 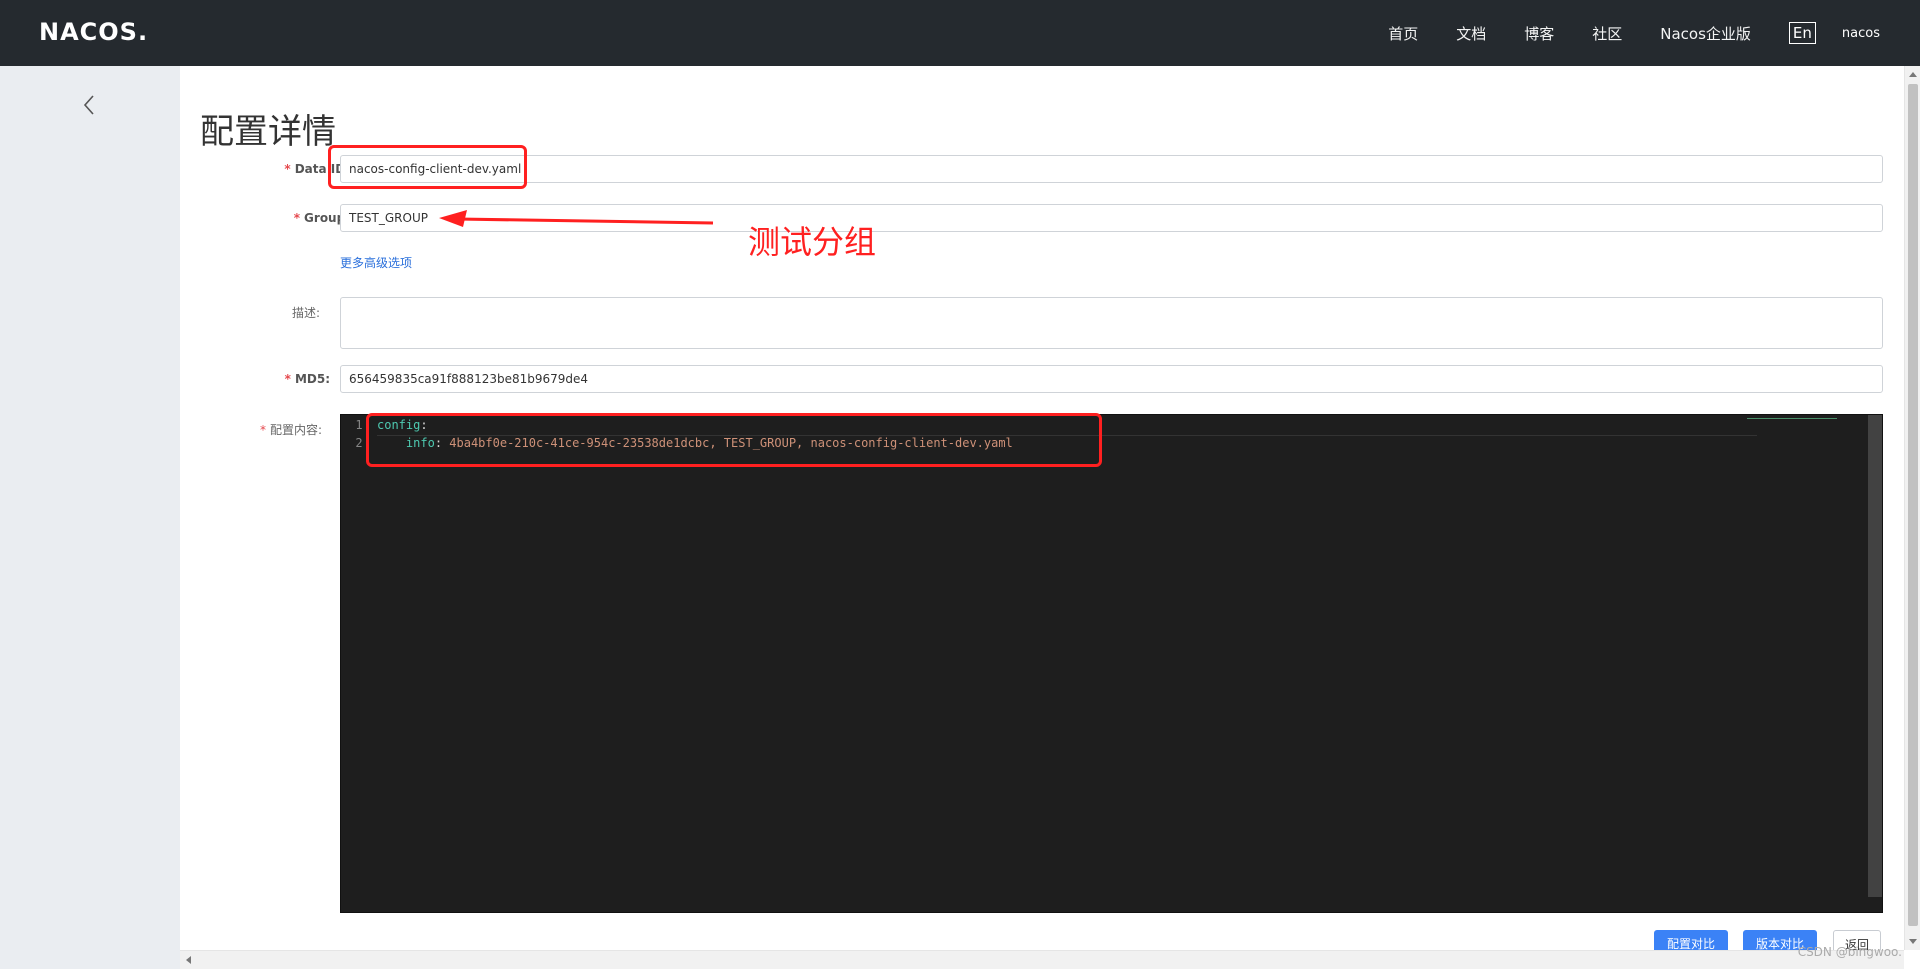 What do you see at coordinates (1471, 33) in the screenshot?
I see `nav-item-docs: 文档` at bounding box center [1471, 33].